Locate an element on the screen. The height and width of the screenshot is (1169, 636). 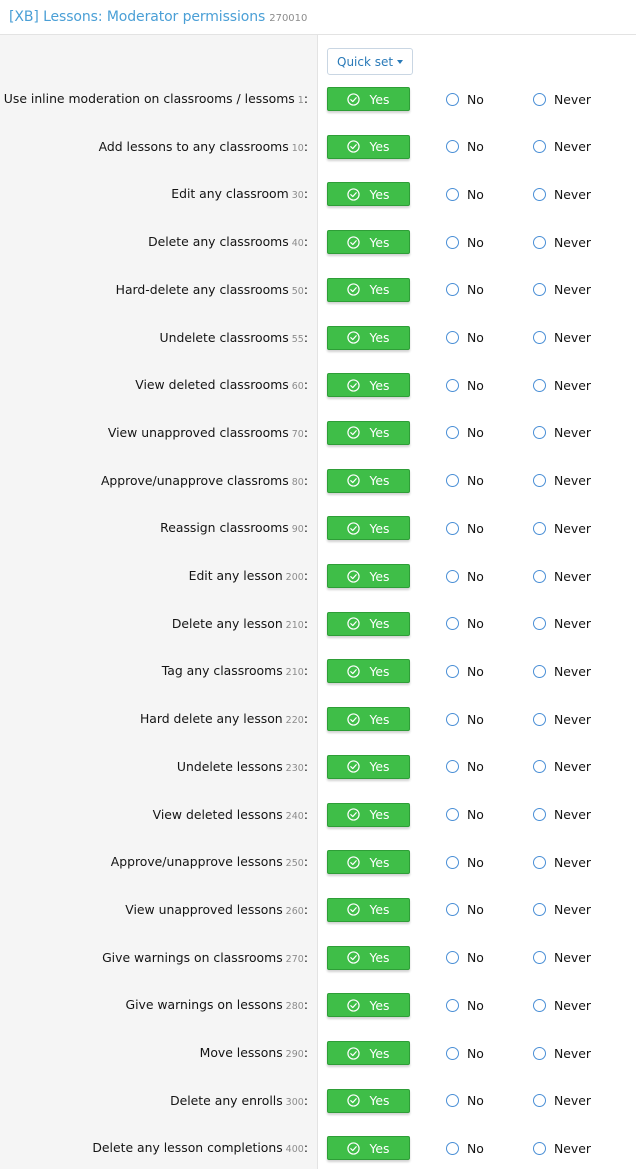
quick-set-button: Quick set is located at coordinates (370, 61).